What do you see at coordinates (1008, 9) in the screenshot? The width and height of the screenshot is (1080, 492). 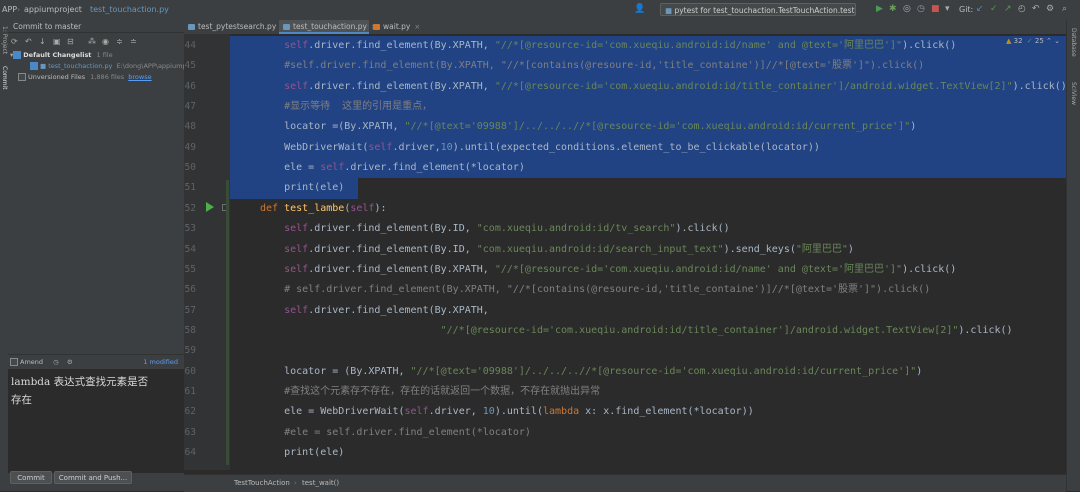 I see `git-push-icon: ↗` at bounding box center [1008, 9].